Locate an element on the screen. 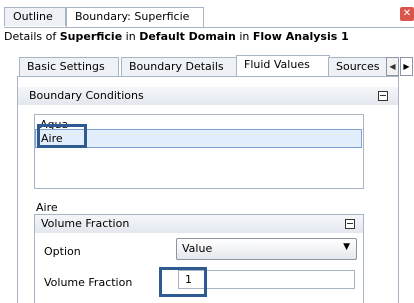  tab-sources-label: Sources is located at coordinates (358, 66).